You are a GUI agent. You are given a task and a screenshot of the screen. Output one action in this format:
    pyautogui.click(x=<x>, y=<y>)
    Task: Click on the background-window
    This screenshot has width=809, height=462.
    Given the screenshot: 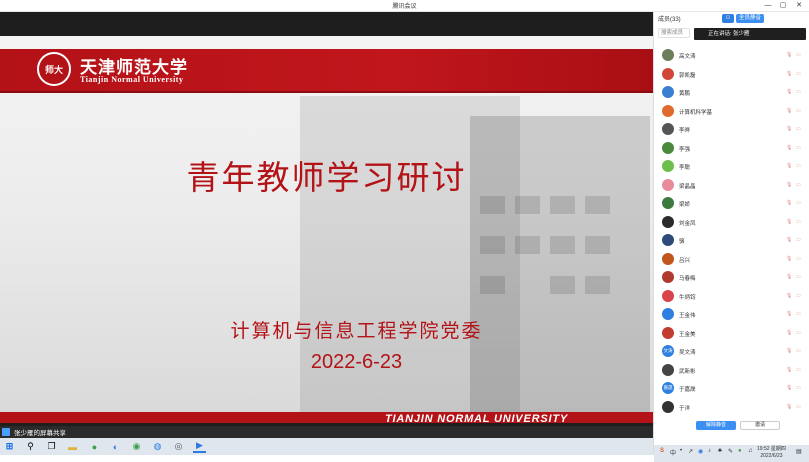 What is the action you would take?
    pyautogui.click(x=597, y=285)
    